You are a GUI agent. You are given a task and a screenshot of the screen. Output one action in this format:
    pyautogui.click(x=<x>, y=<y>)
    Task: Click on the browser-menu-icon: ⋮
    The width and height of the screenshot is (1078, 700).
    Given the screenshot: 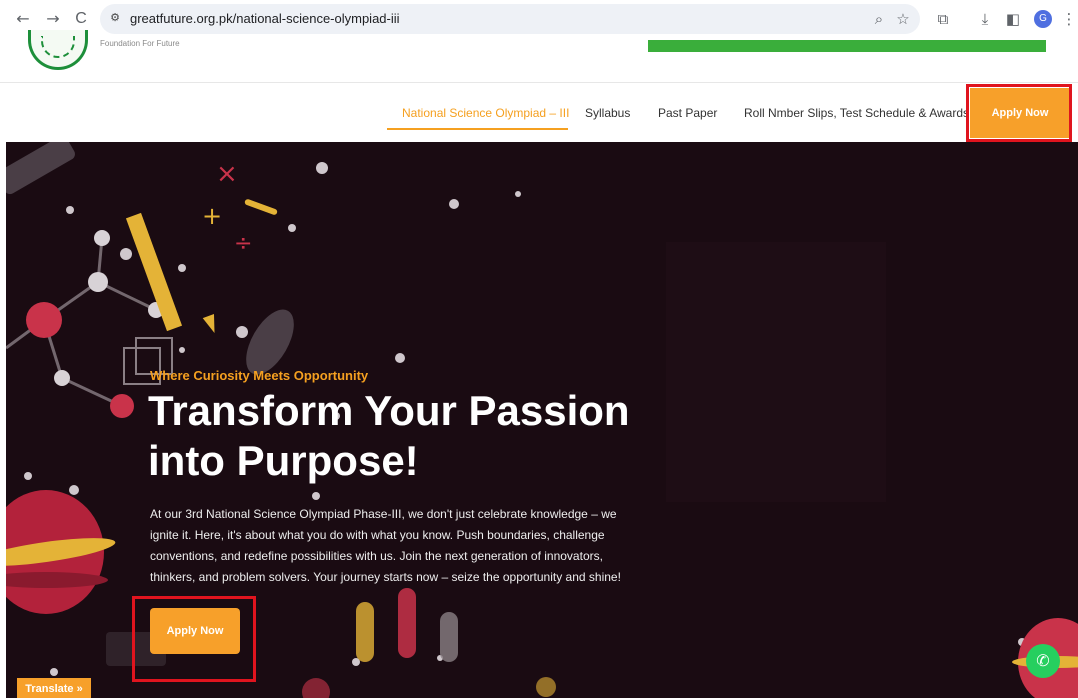 What is the action you would take?
    pyautogui.click(x=1069, y=19)
    